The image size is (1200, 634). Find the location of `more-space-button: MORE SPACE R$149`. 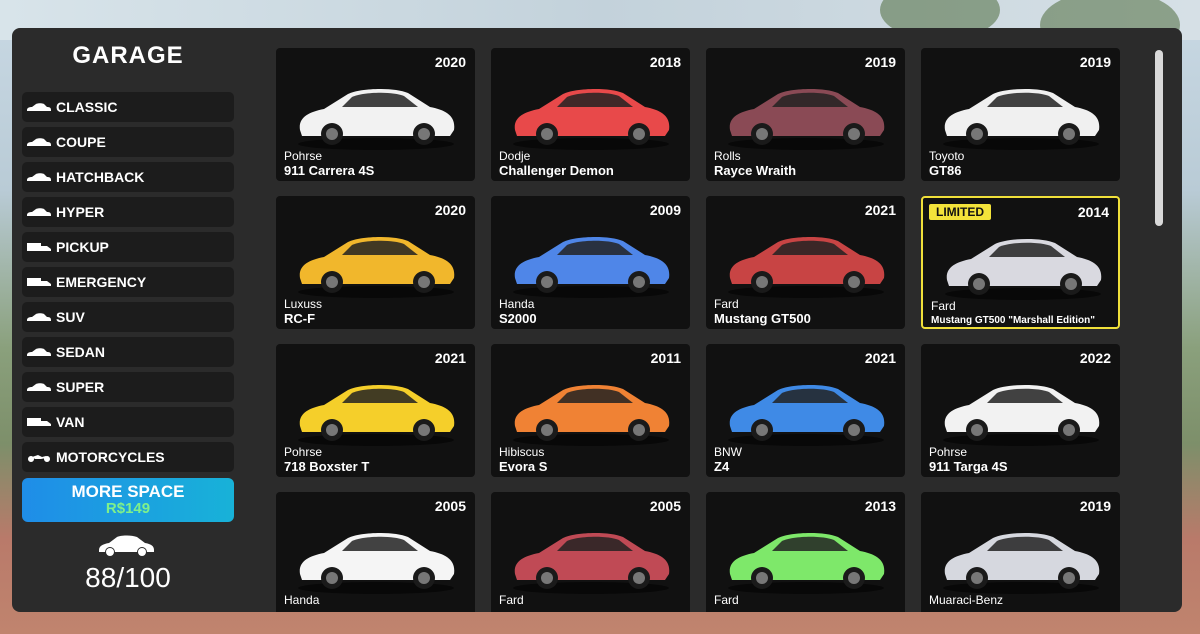

more-space-button: MORE SPACE R$149 is located at coordinates (128, 500).